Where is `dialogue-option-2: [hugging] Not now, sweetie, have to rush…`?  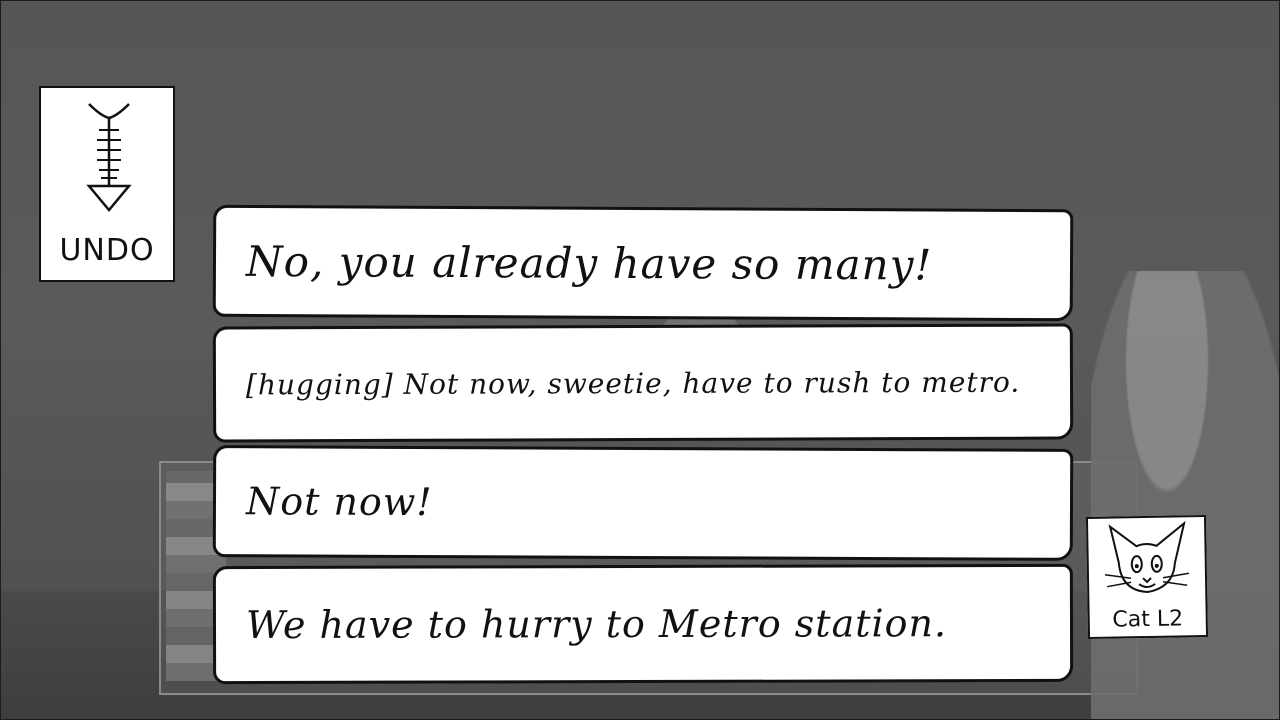 dialogue-option-2: [hugging] Not now, sweetie, have to rush… is located at coordinates (643, 383).